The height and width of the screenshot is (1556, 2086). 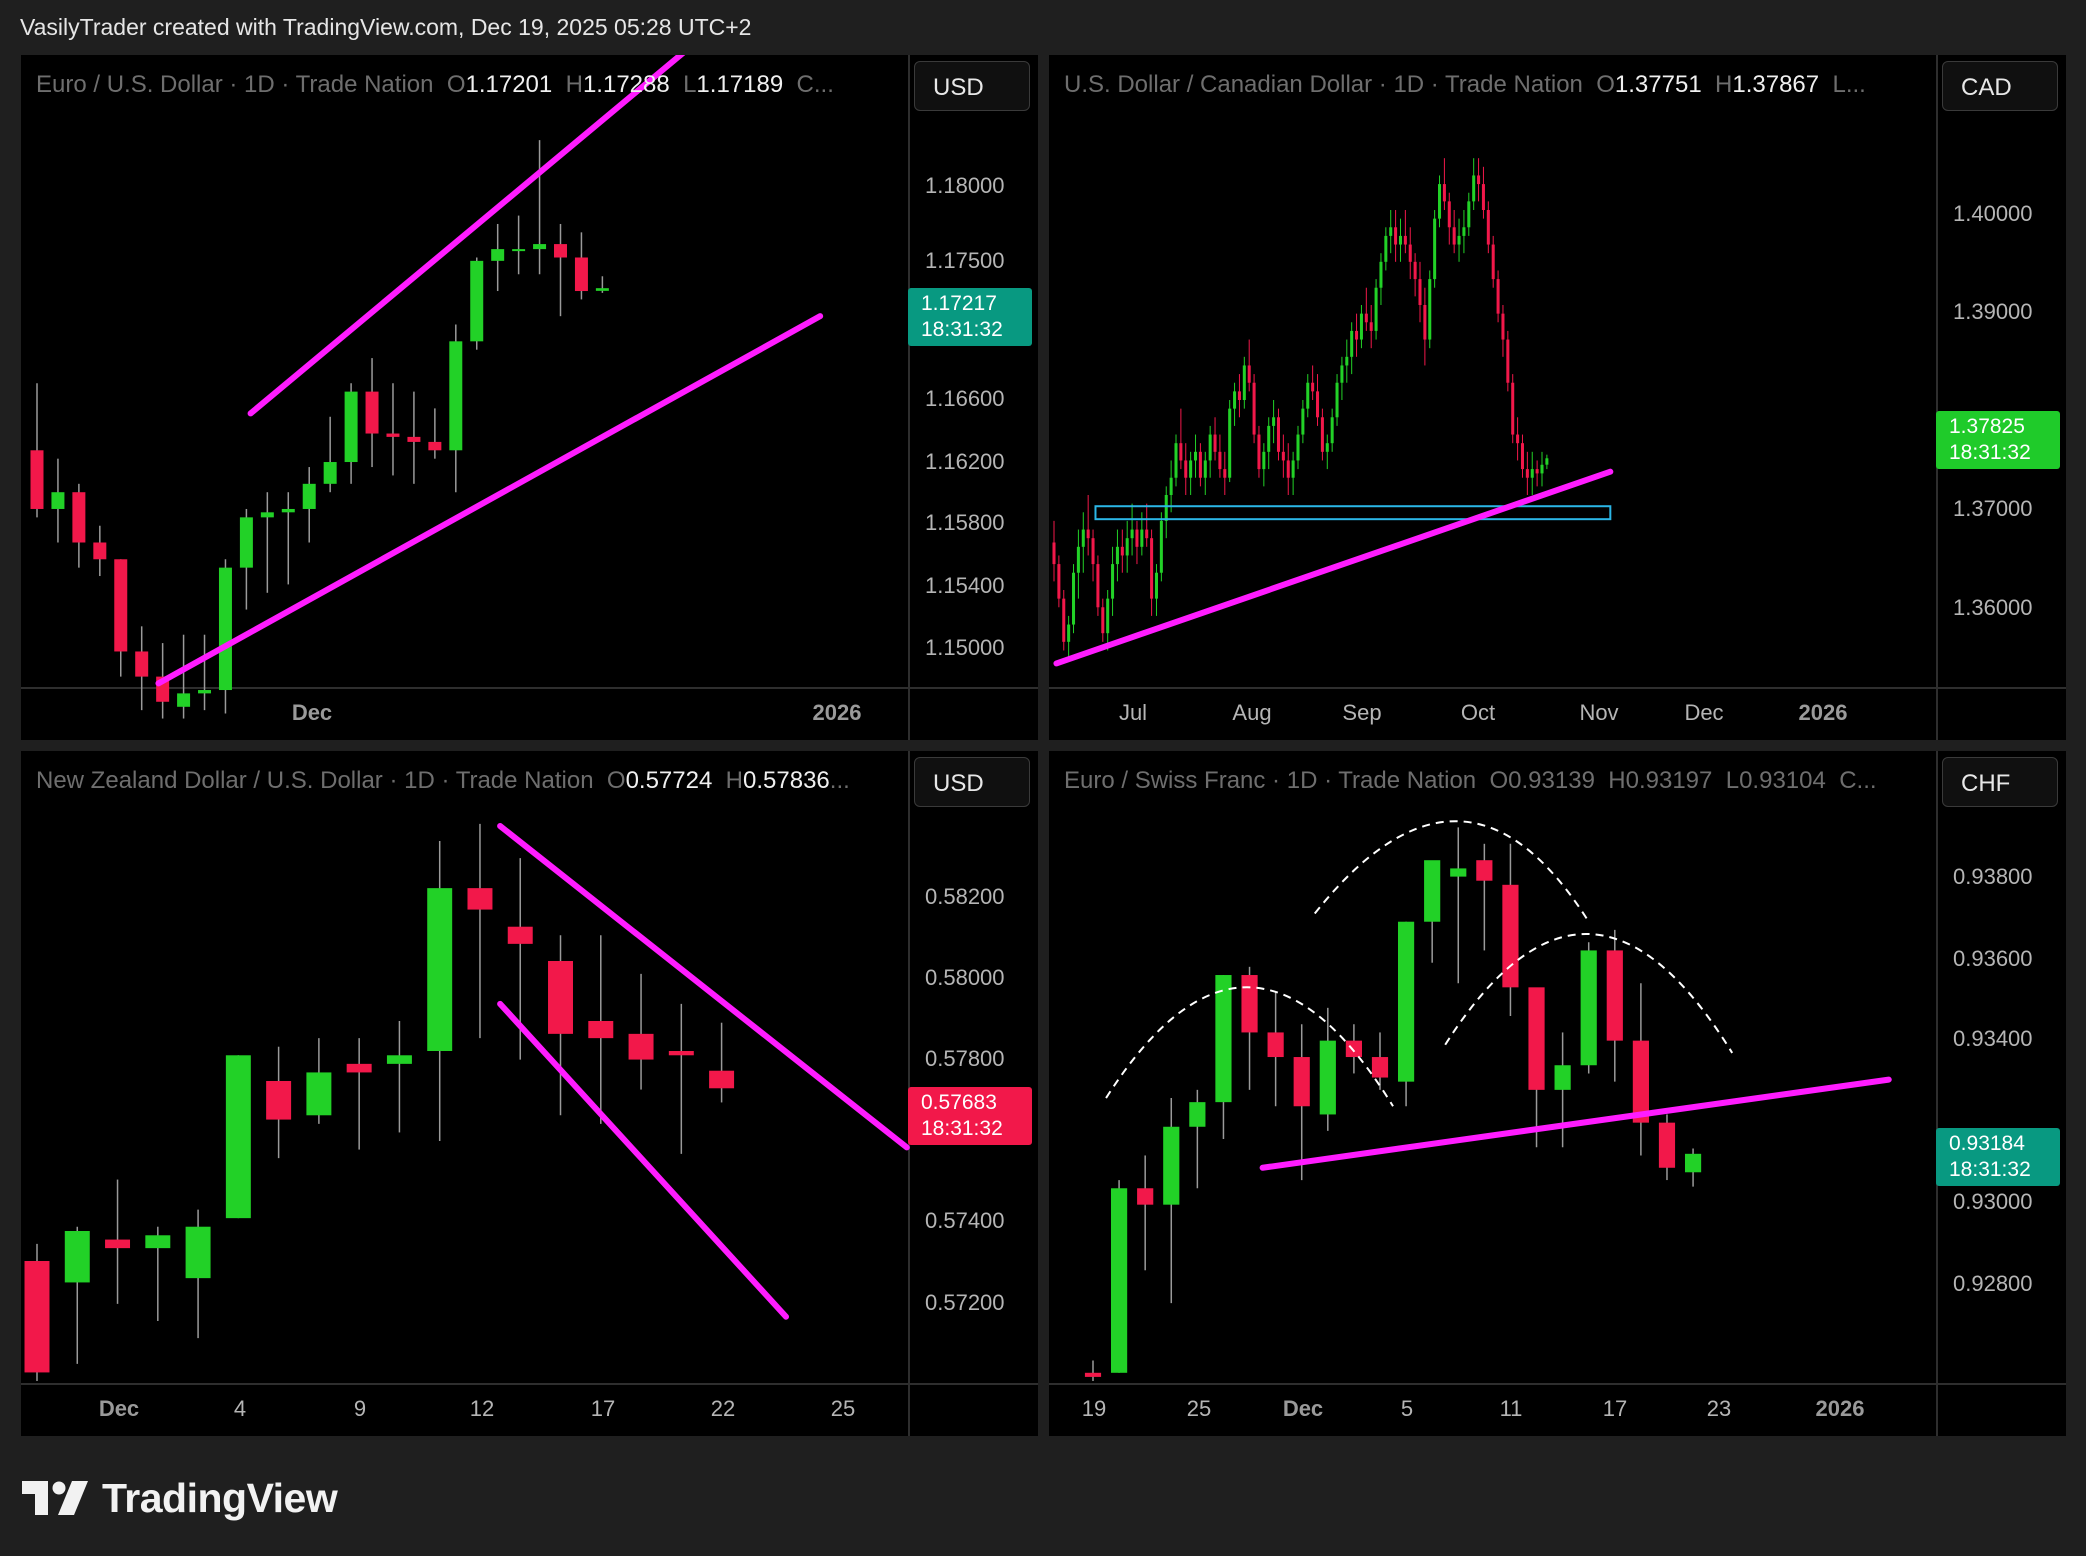 What do you see at coordinates (235, 84) in the screenshot?
I see `symbol-title: Euro / U.S. Dollar · 1D · Trade Nation` at bounding box center [235, 84].